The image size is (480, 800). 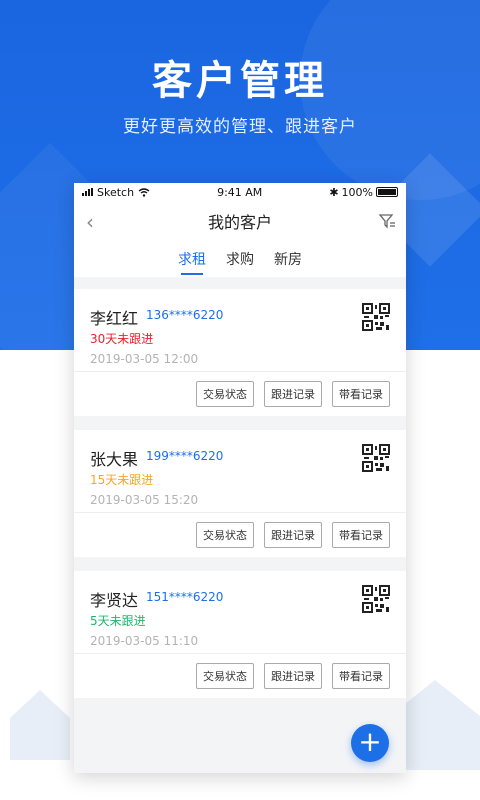 What do you see at coordinates (90, 222) in the screenshot?
I see `chevron-left-icon: ‹` at bounding box center [90, 222].